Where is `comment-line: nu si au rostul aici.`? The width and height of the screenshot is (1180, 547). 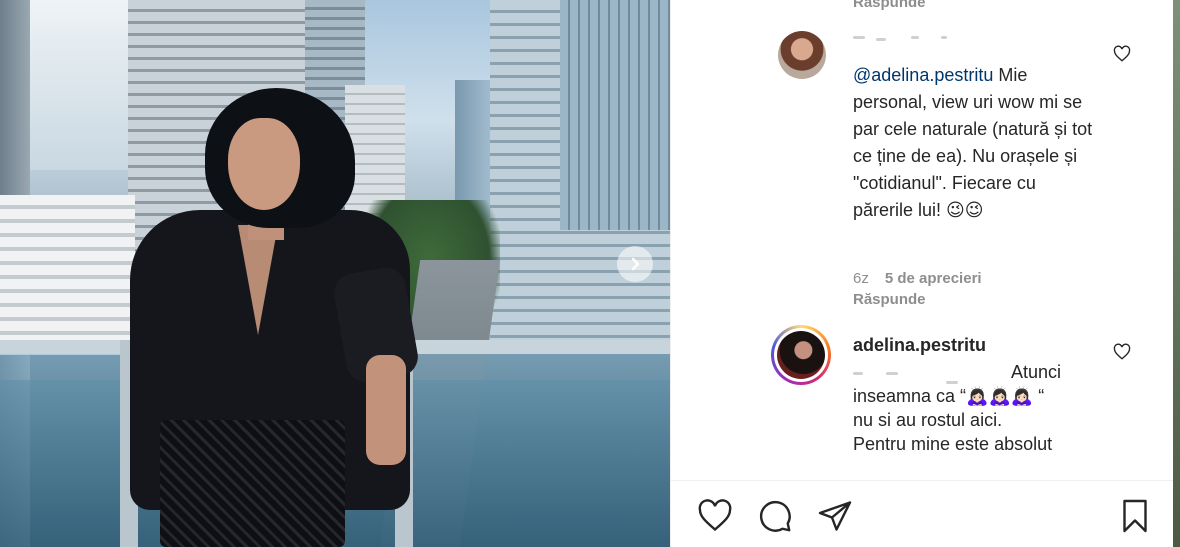
comment-line: nu si au rostul aici. is located at coordinates (928, 420).